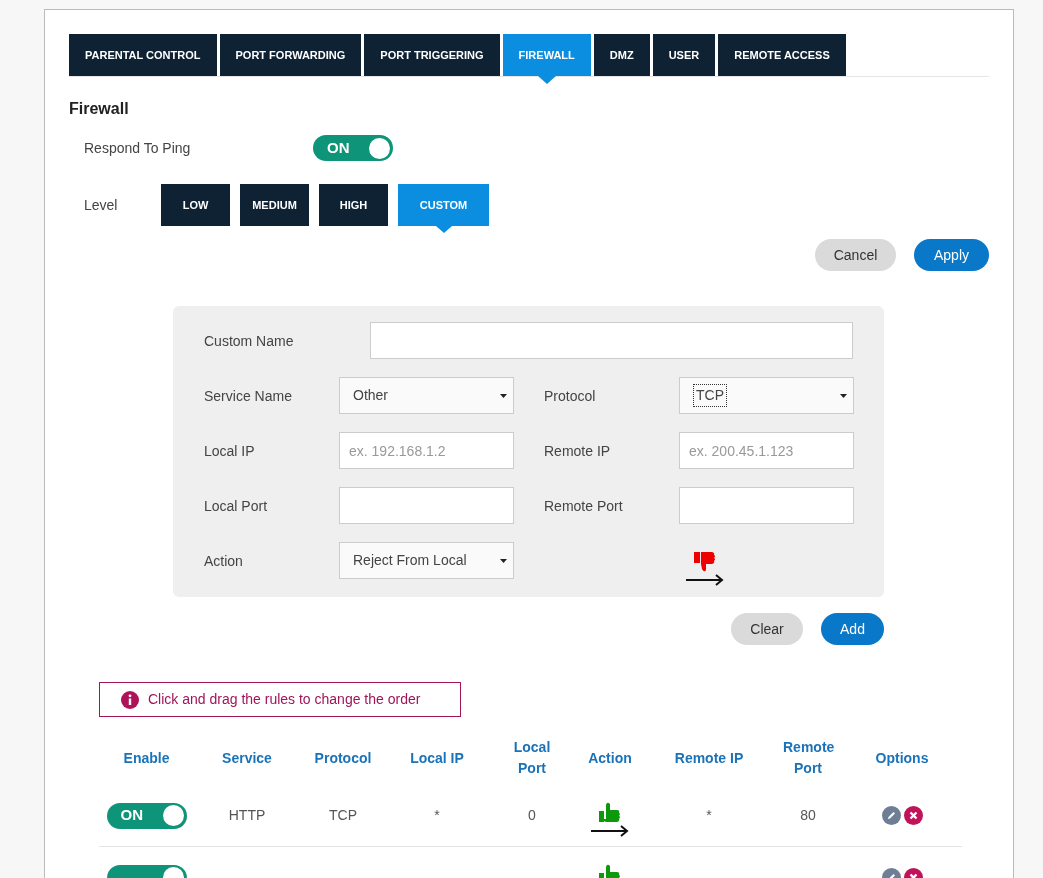 The width and height of the screenshot is (1043, 878). I want to click on tab: REMOTE ACCESS, so click(782, 55).